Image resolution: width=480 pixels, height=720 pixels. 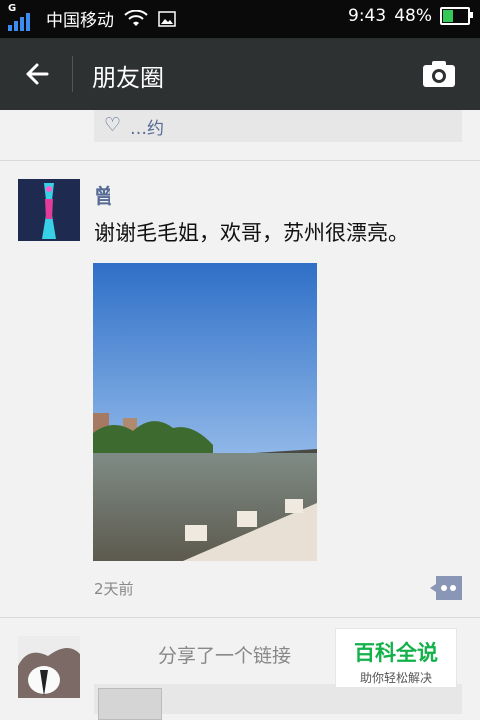 I want to click on signal-icon: G, so click(x=22, y=17).